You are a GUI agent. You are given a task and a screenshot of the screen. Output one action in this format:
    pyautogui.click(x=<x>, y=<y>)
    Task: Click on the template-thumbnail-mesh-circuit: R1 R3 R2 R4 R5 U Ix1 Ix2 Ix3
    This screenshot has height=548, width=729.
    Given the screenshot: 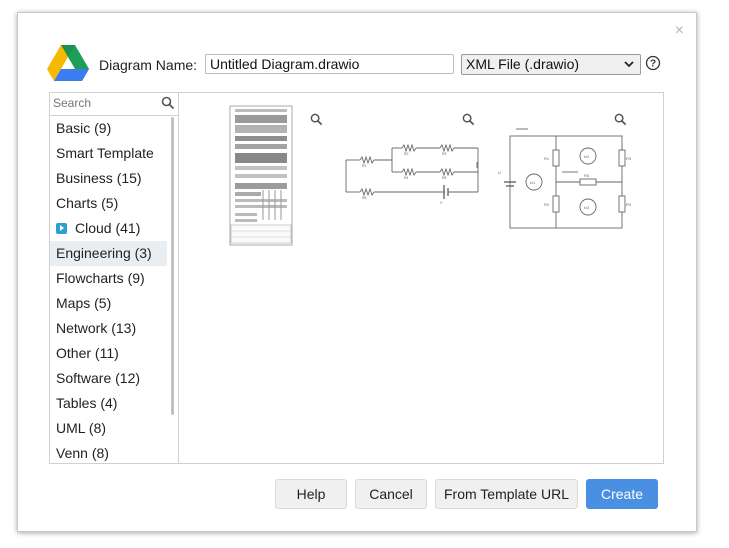 What is the action you would take?
    pyautogui.click(x=566, y=177)
    